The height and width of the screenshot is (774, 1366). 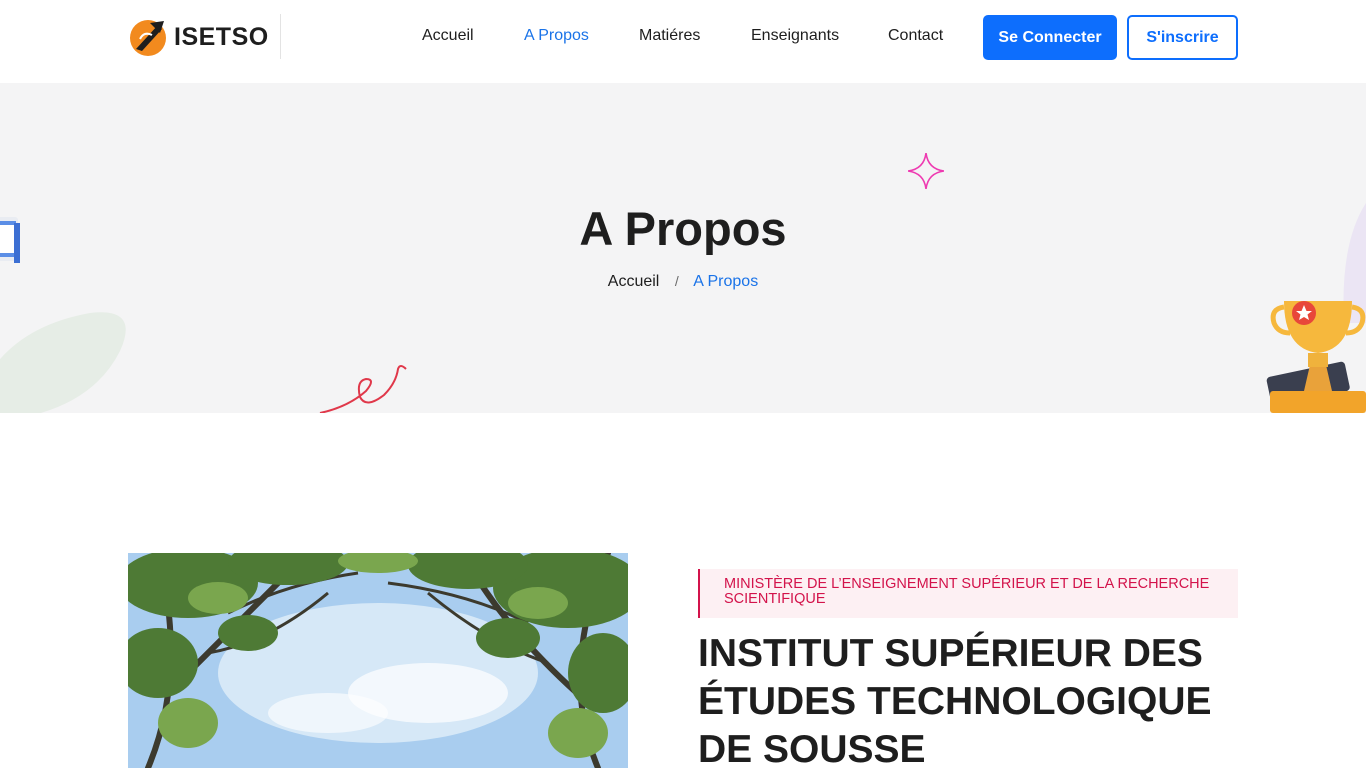 What do you see at coordinates (221, 36) in the screenshot?
I see `logo-text: ISETSO` at bounding box center [221, 36].